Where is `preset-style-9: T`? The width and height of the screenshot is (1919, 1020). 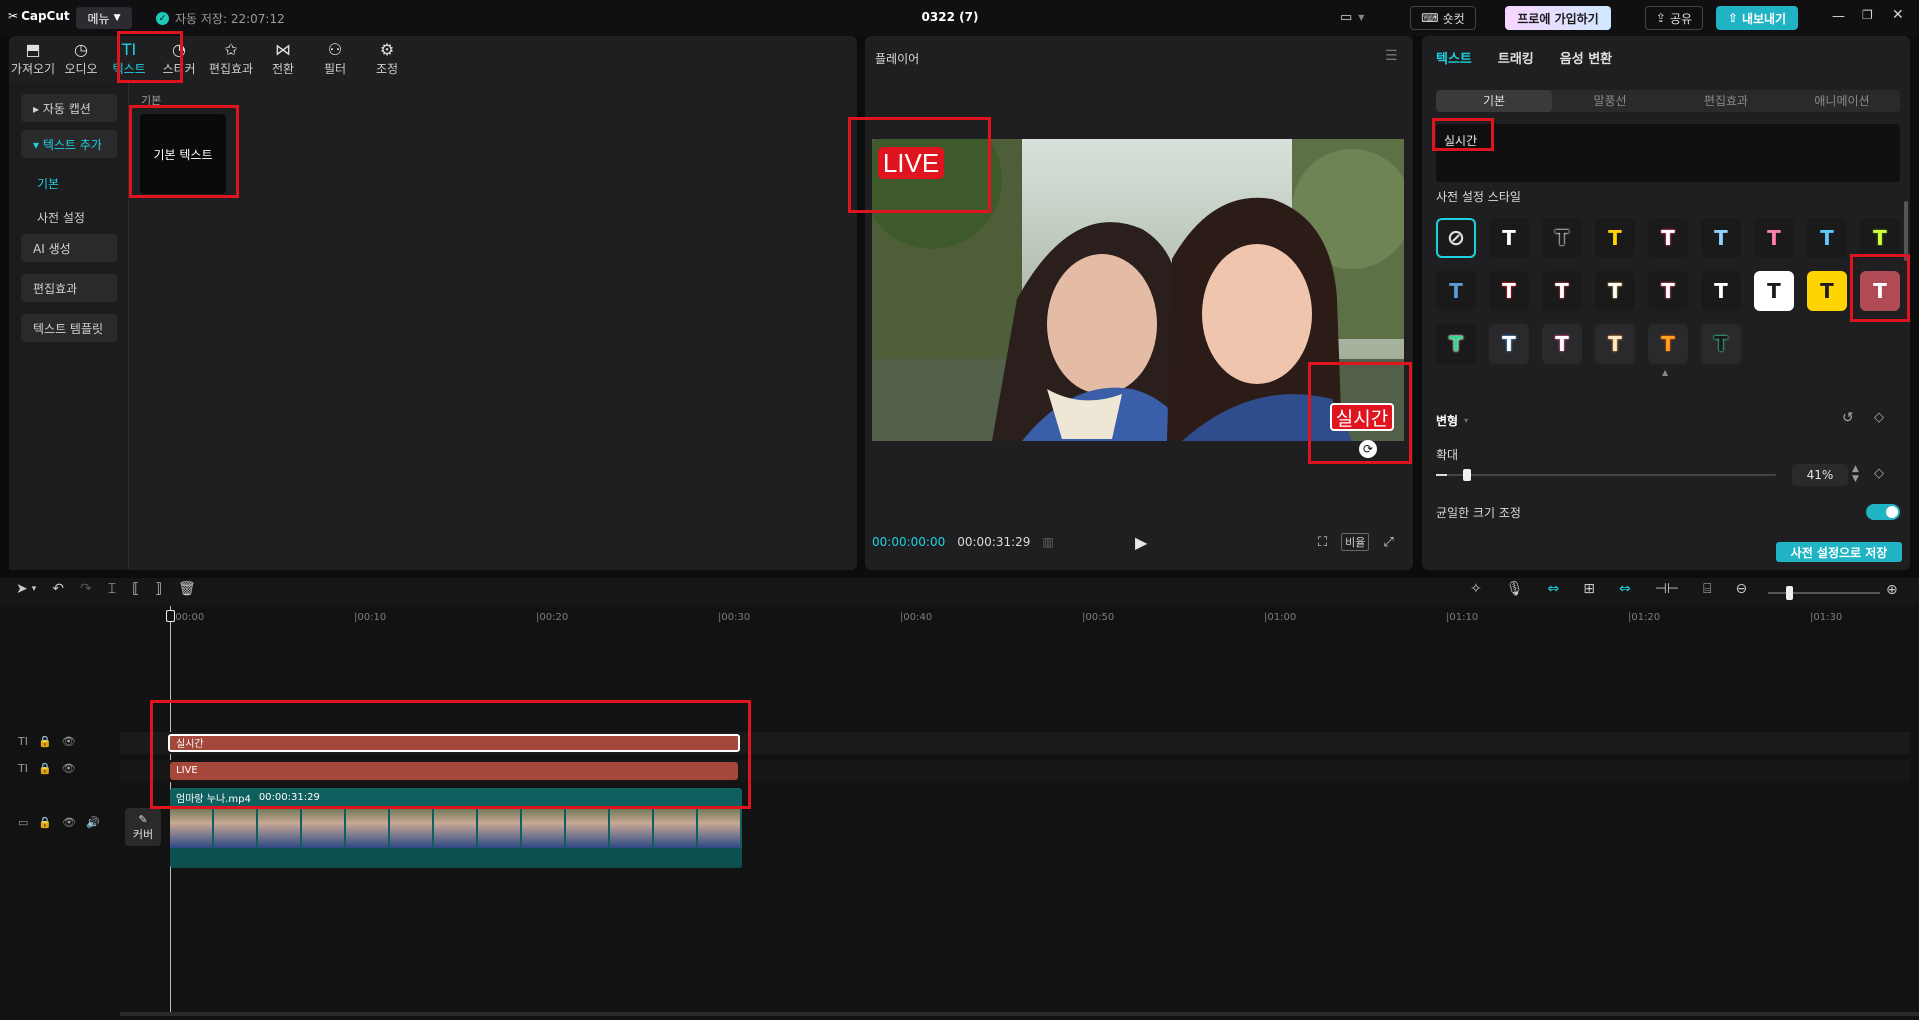 preset-style-9: T is located at coordinates (1456, 291).